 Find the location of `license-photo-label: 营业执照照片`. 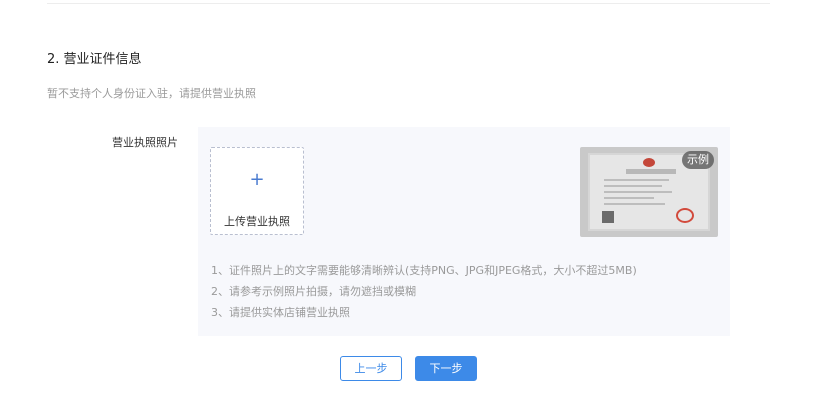

license-photo-label: 营业执照照片 is located at coordinates (145, 142).